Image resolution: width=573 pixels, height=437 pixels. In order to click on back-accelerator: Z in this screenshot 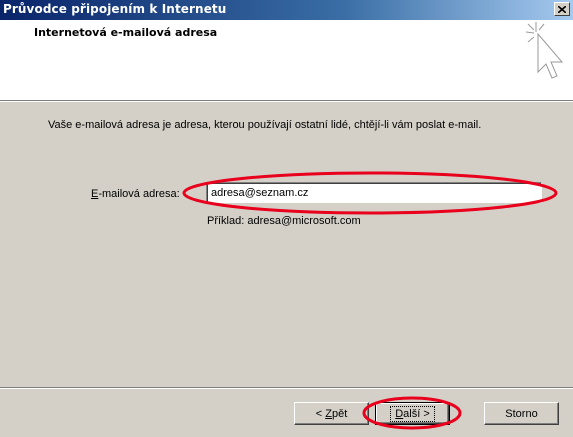, I will do `click(328, 413)`.